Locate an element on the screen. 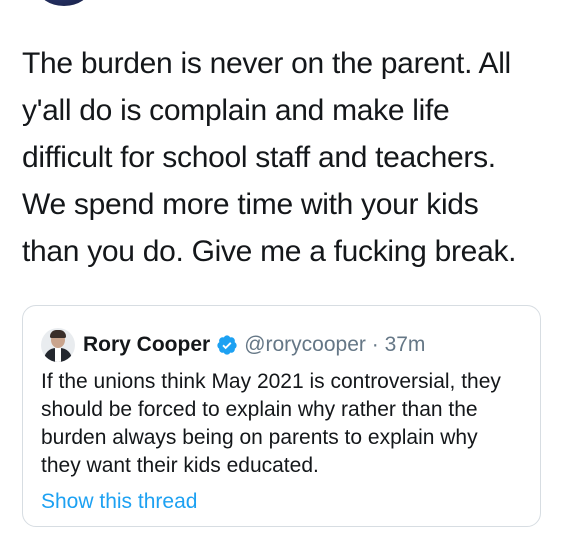 The width and height of the screenshot is (563, 537). show-thread-link: Show this thread is located at coordinates (119, 502).